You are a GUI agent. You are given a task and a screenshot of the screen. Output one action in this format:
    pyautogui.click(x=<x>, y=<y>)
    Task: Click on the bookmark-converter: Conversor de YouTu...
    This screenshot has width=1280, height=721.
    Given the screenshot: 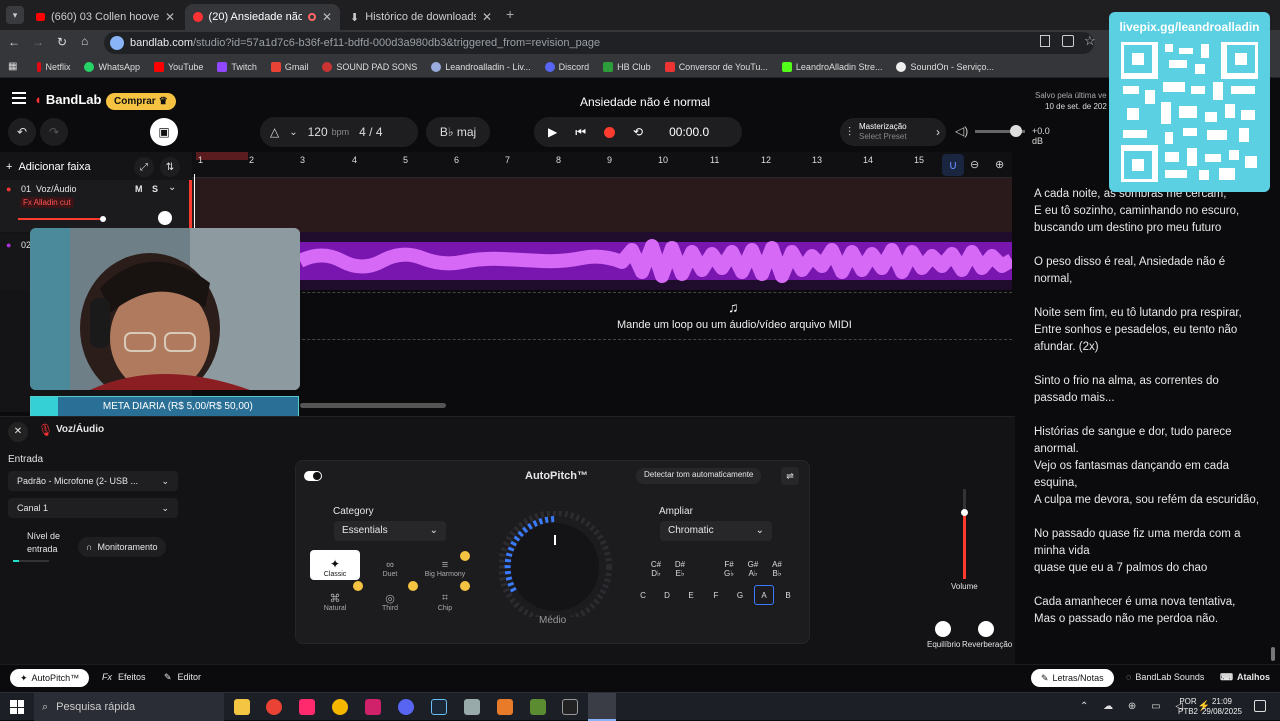 What is the action you would take?
    pyautogui.click(x=716, y=66)
    